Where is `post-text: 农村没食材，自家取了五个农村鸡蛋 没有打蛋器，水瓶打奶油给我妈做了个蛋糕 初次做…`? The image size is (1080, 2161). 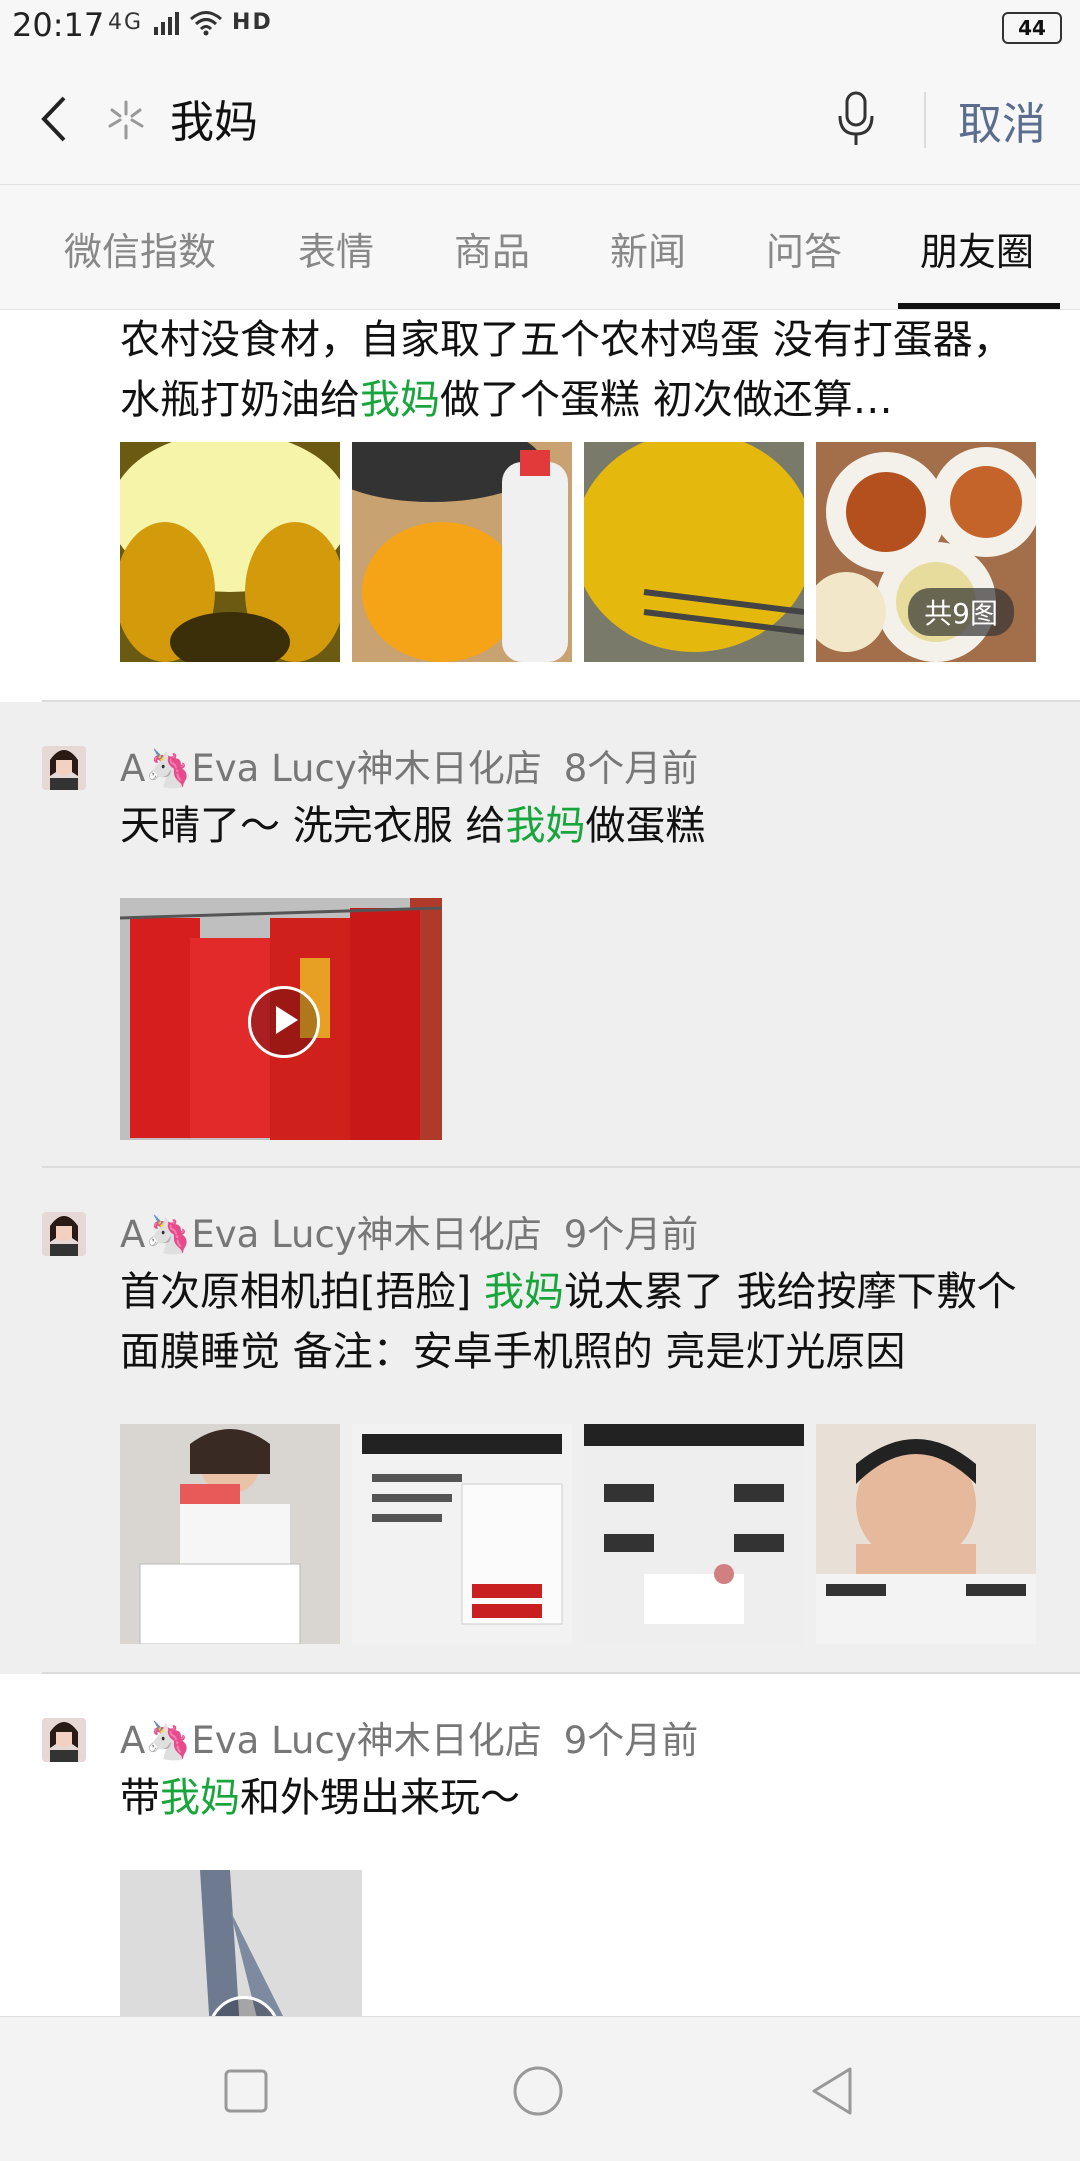
post-text: 农村没食材，自家取了五个农村鸡蛋 没有打蛋器，水瓶打奶油给我妈做了个蛋糕 初次做… is located at coordinates (566, 370).